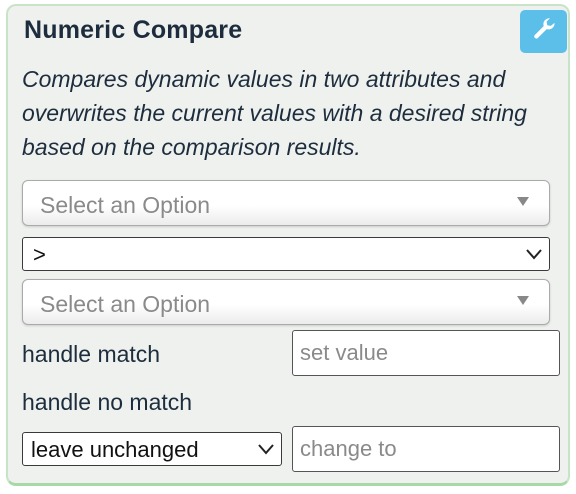  I want to click on handle-no-match-label: handle no match, so click(107, 402).